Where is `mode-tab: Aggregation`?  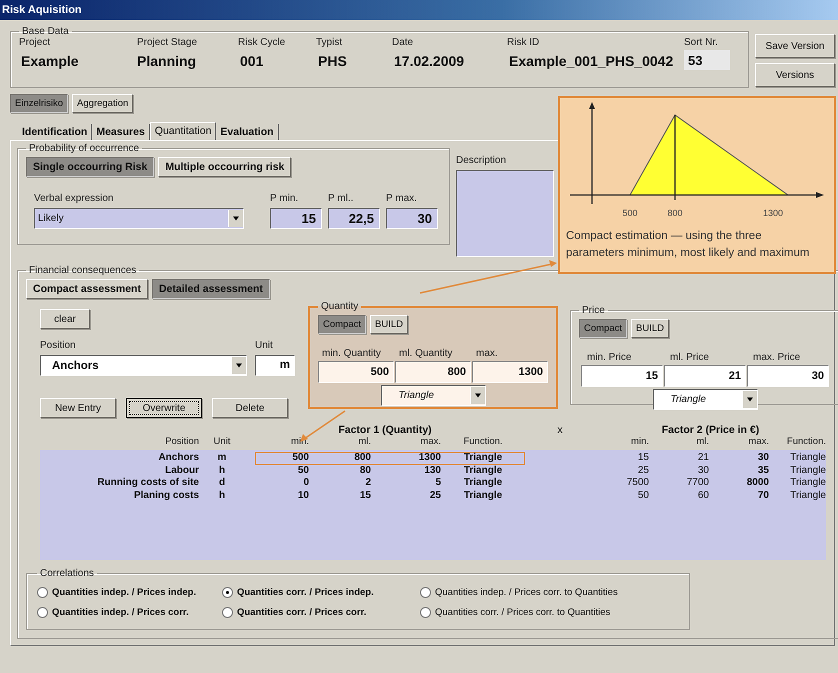 mode-tab: Aggregation is located at coordinates (103, 103).